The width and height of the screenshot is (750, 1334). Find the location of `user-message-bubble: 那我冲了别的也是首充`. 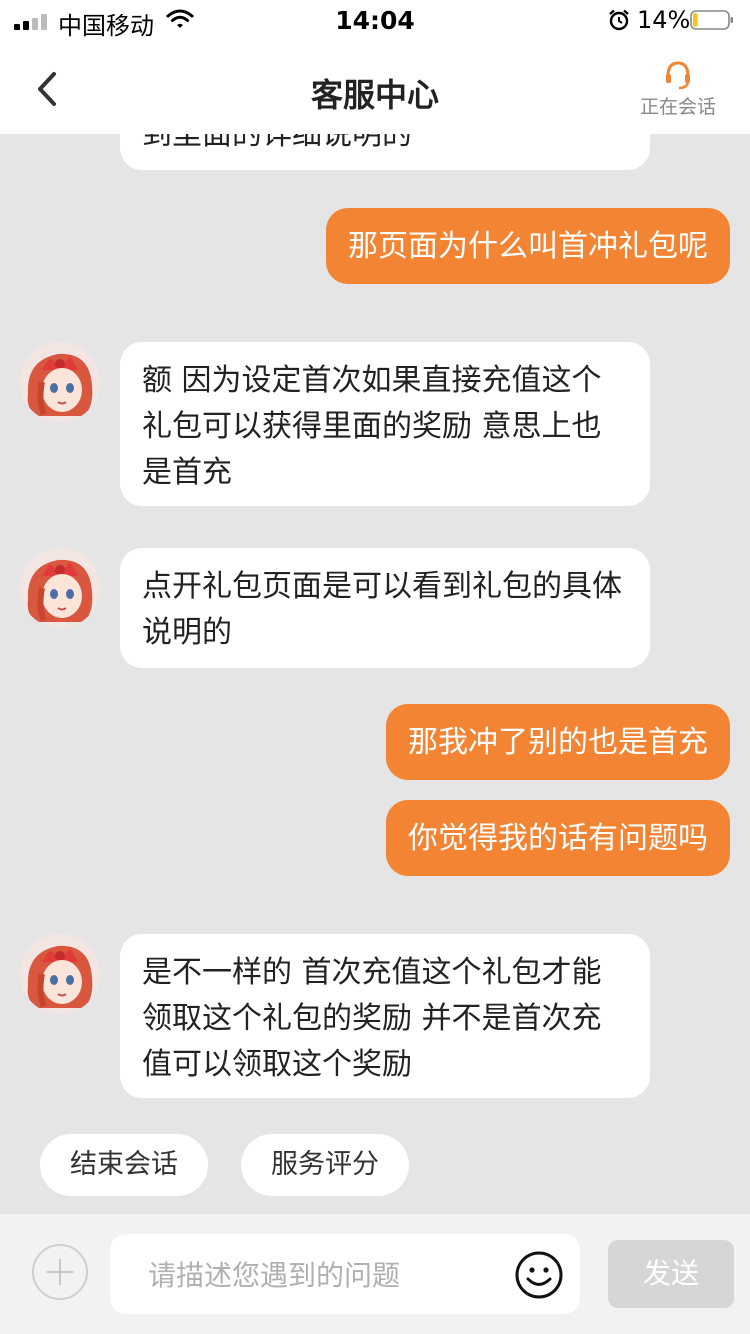

user-message-bubble: 那我冲了别的也是首充 is located at coordinates (558, 742).